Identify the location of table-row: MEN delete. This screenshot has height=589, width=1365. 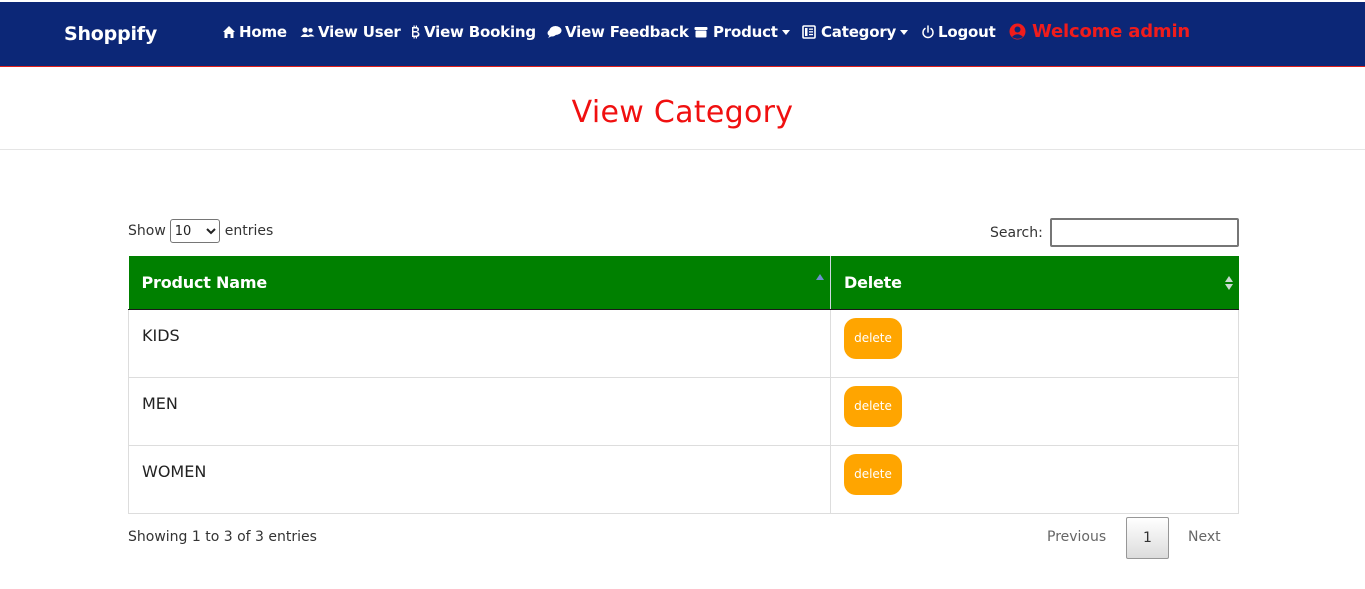
(683, 411).